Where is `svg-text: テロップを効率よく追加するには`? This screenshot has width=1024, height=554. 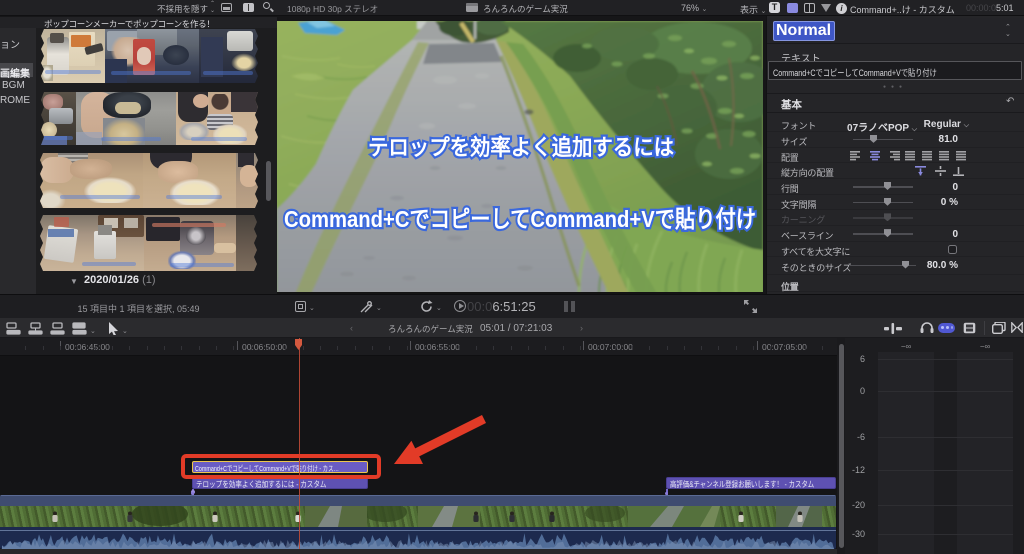
svg-text: テロップを効率よく追加するには is located at coordinates (521, 147).